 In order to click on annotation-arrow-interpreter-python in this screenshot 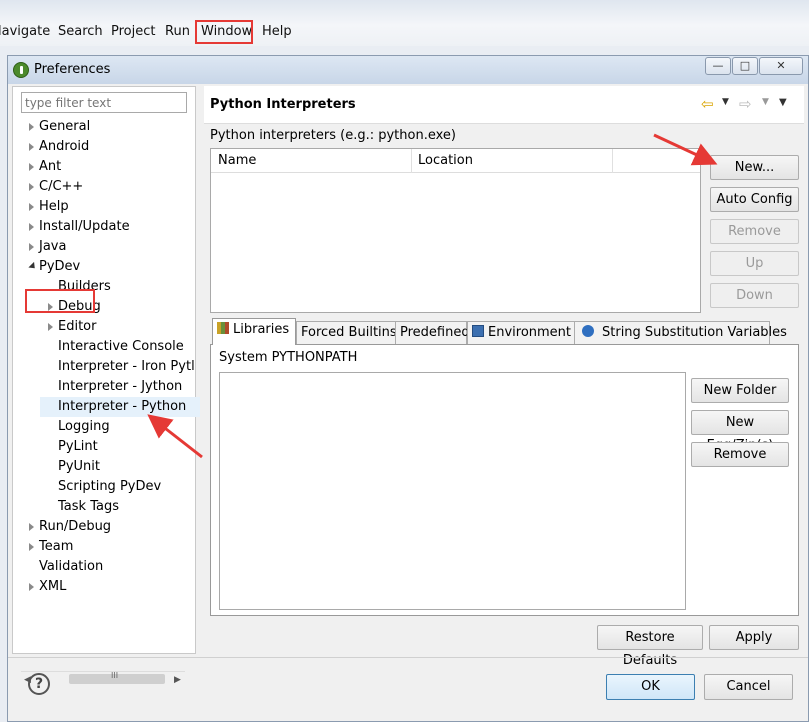, I will do `click(175, 436)`.